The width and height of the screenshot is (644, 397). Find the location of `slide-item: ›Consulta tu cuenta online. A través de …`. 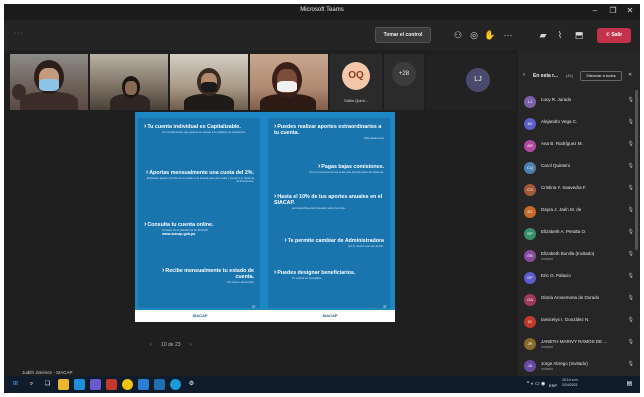

slide-item: ›Consulta tu cuenta online. A través de … is located at coordinates (199, 229).